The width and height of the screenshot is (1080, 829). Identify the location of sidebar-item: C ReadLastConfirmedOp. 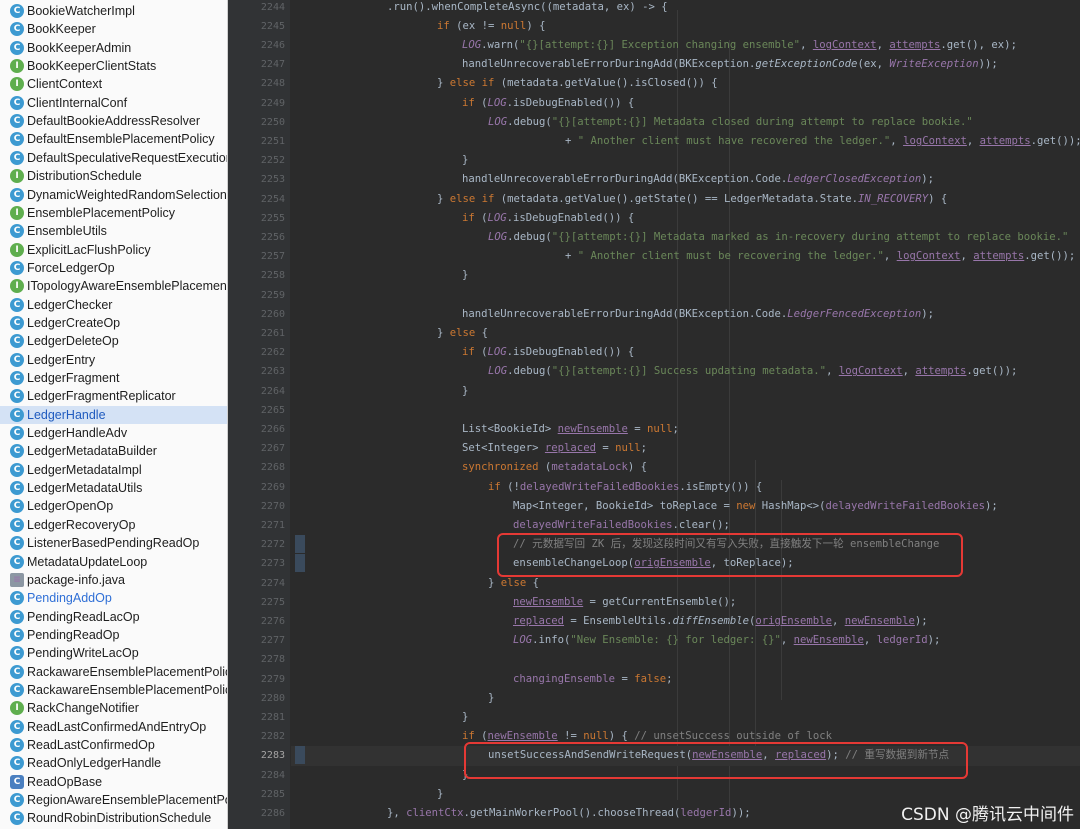
(113, 745).